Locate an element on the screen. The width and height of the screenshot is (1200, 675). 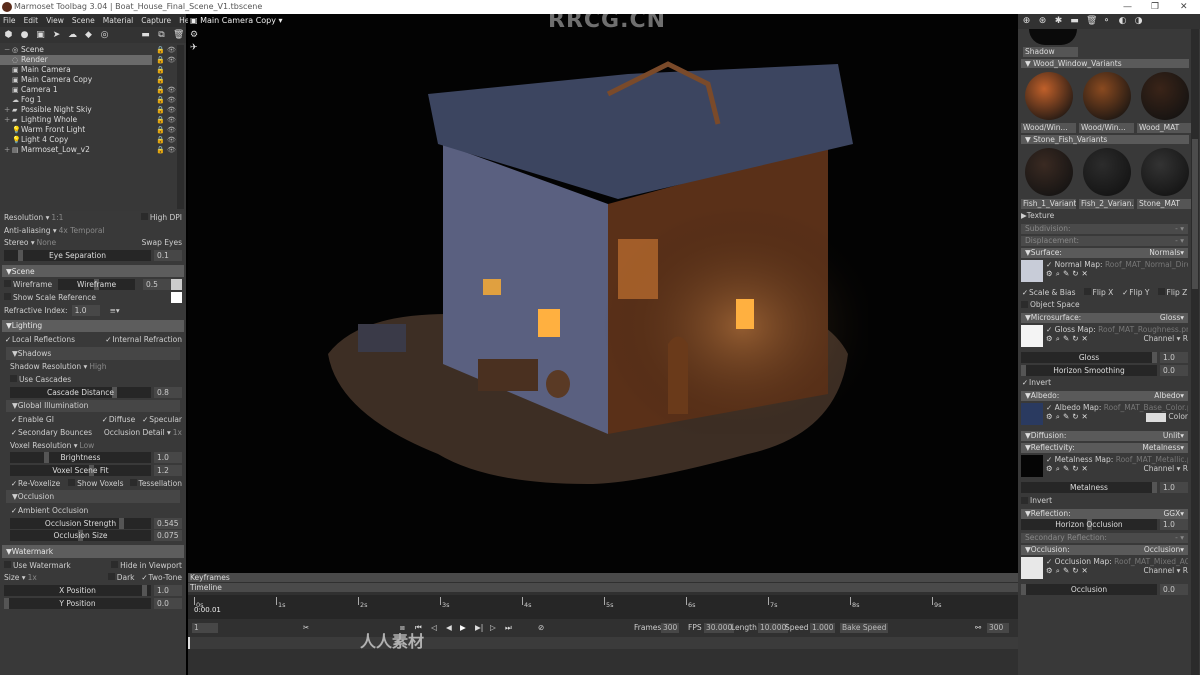
checkbox: Wireframe is located at coordinates (28, 284).